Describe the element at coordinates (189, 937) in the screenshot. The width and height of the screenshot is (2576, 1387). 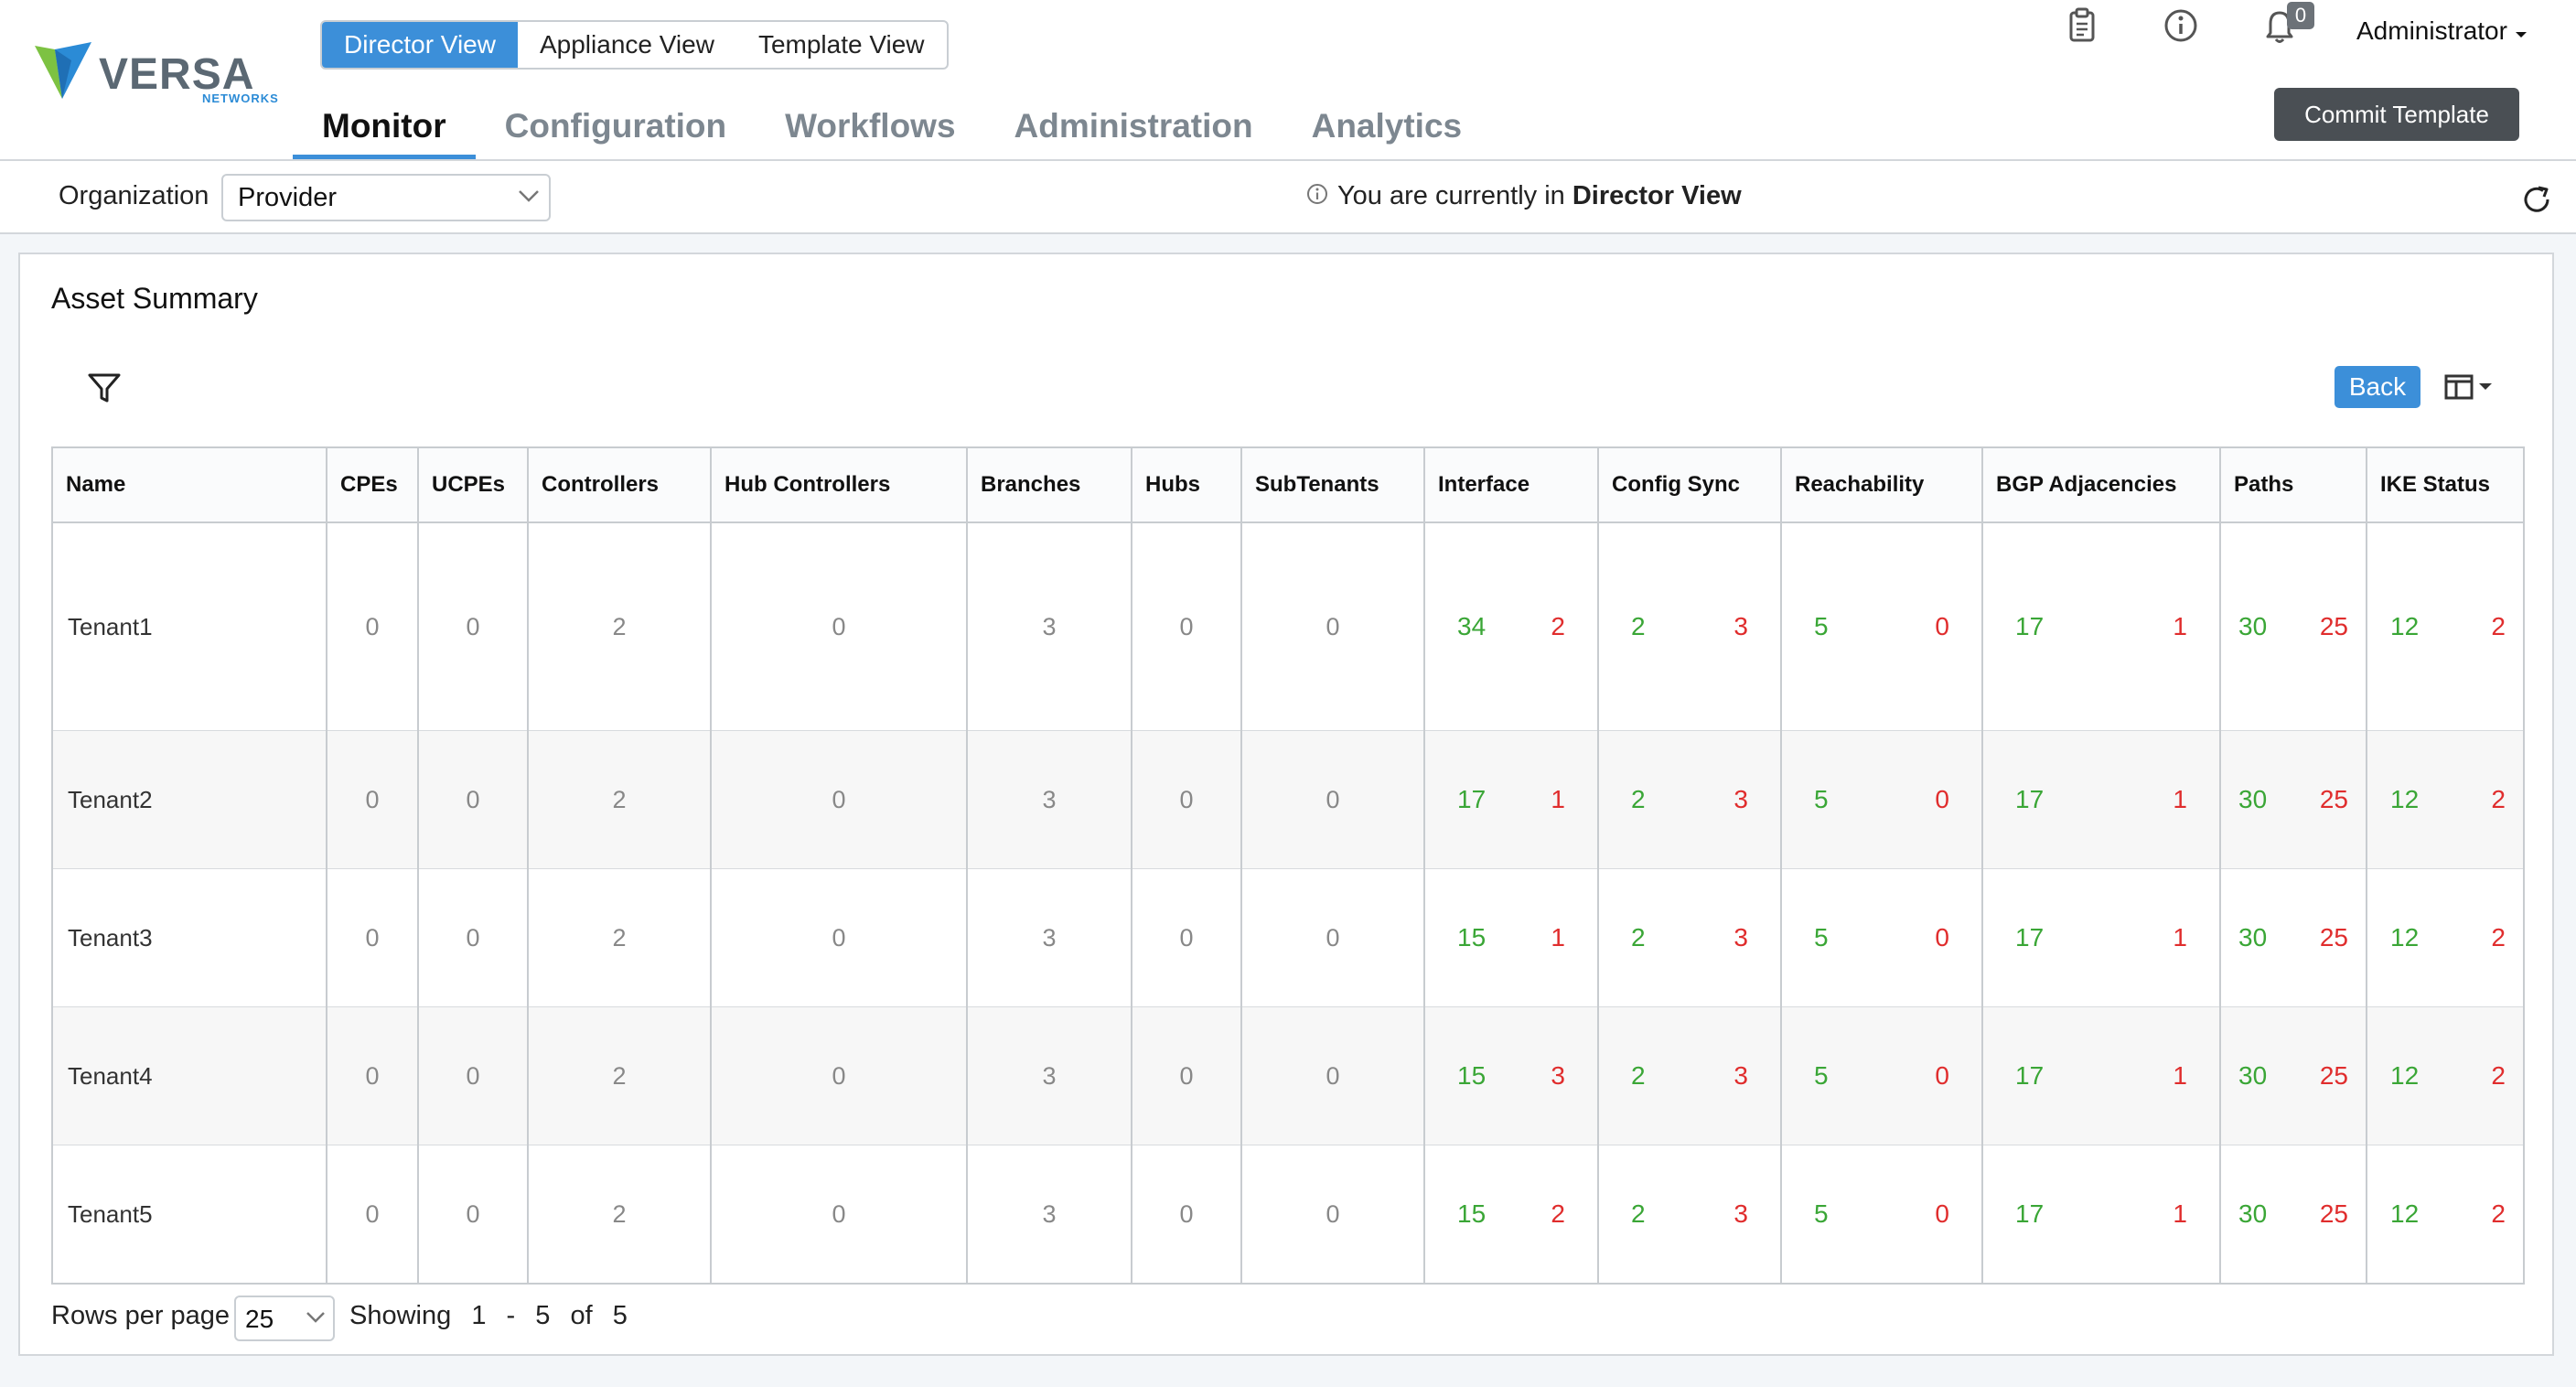
I see `tenant-name: Tenant3` at that location.